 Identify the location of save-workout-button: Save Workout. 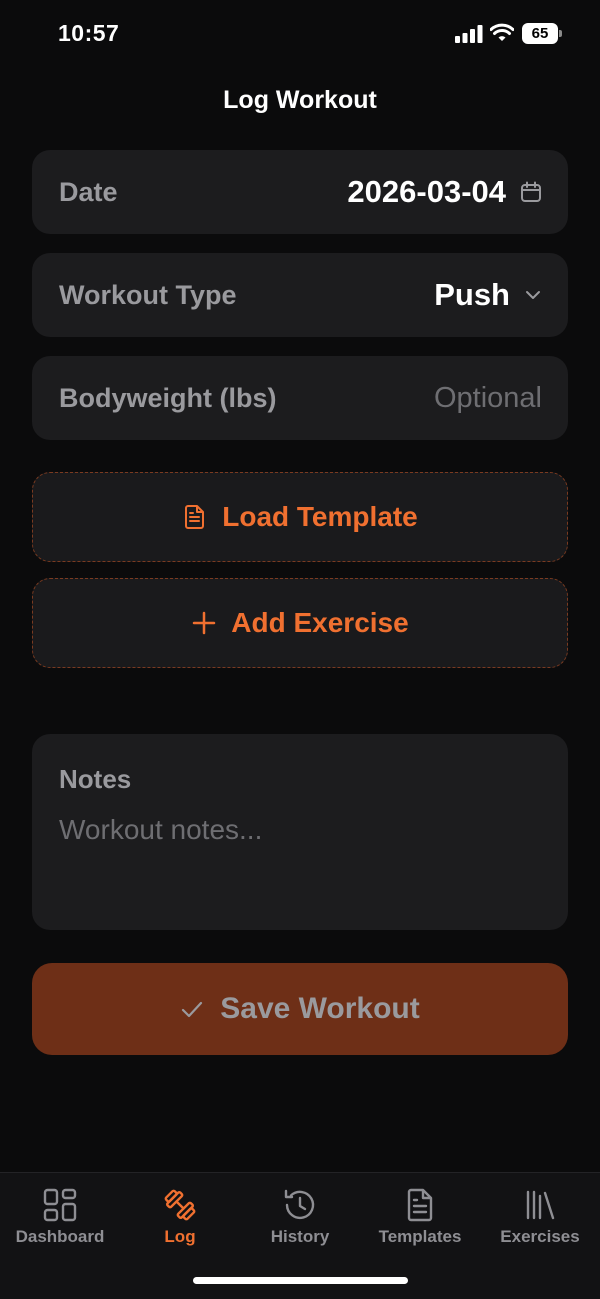
(300, 1009).